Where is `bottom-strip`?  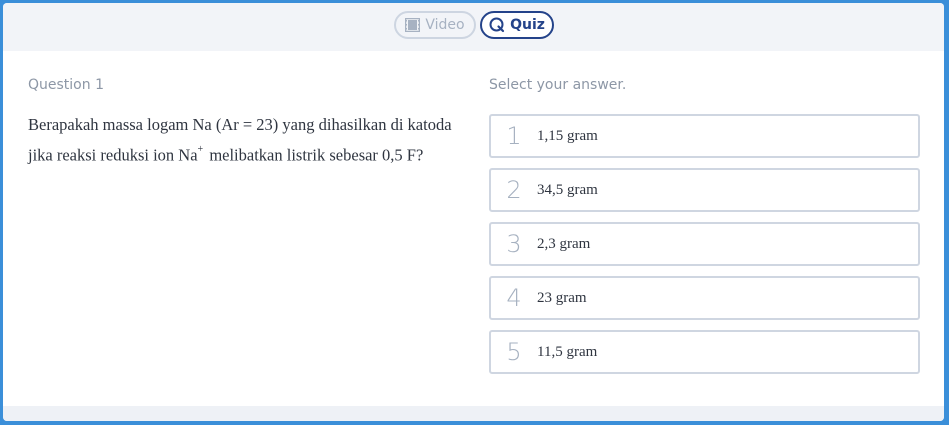
bottom-strip is located at coordinates (473, 413).